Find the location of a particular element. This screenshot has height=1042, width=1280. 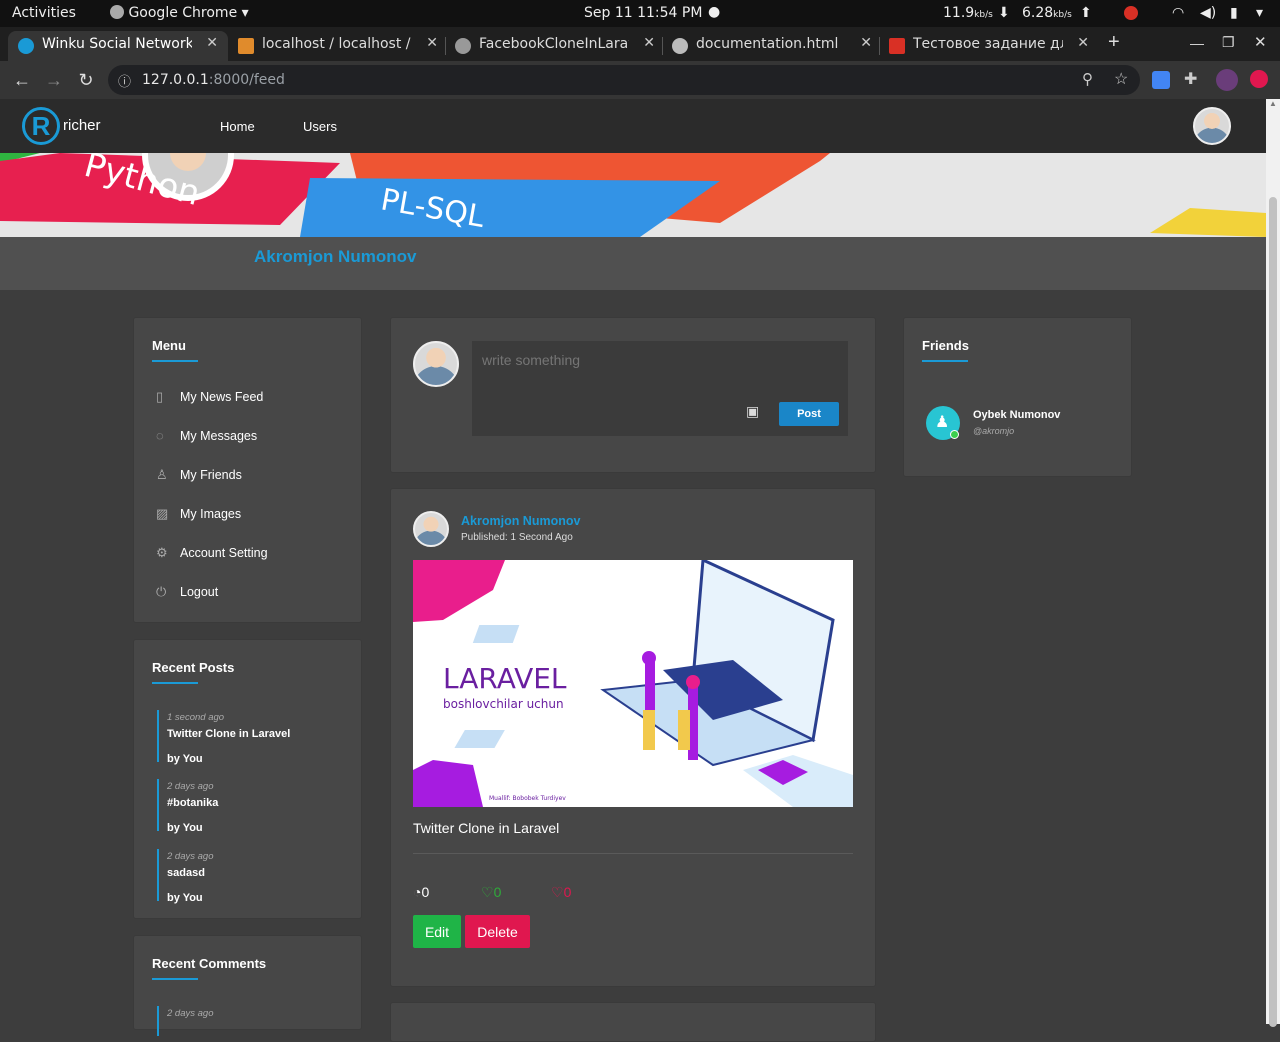

page-scrollbar: ▲ is located at coordinates (1273, 563).